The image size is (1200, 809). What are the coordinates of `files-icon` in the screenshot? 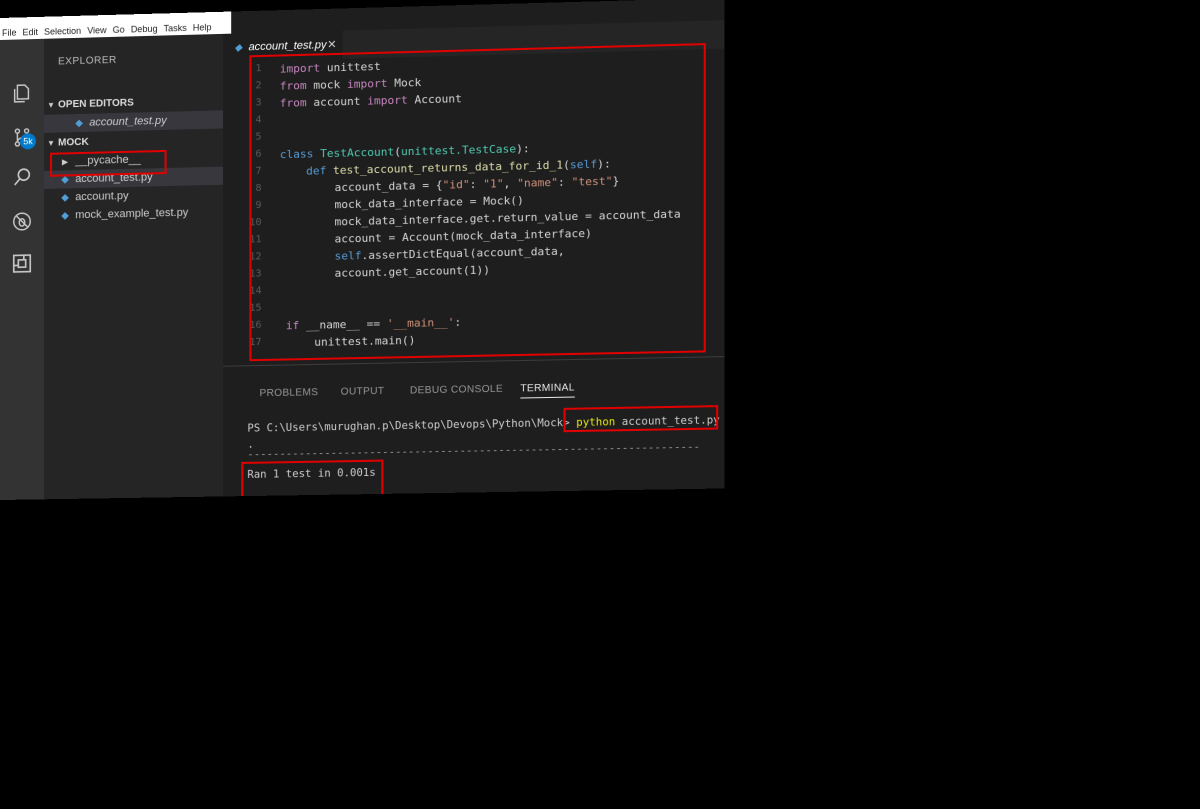 It's located at (22, 93).